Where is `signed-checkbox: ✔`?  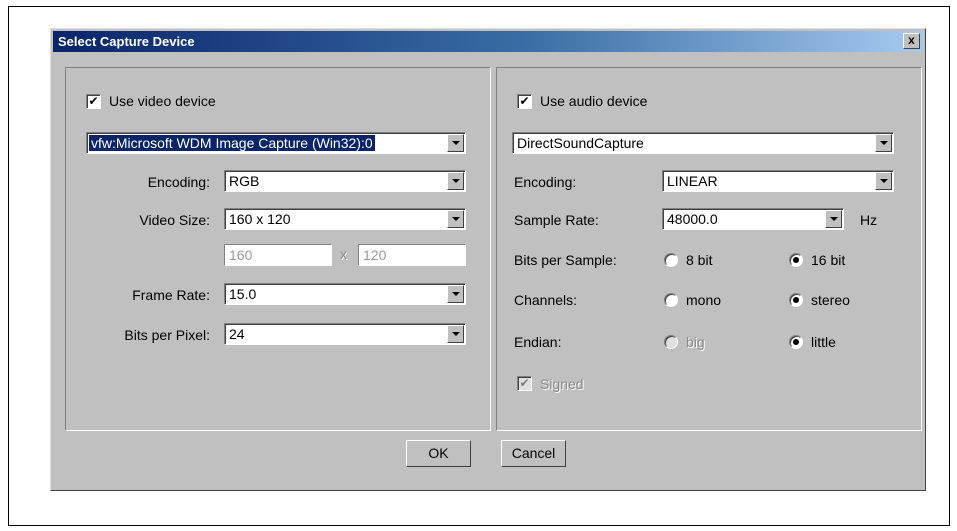
signed-checkbox: ✔ is located at coordinates (524, 383).